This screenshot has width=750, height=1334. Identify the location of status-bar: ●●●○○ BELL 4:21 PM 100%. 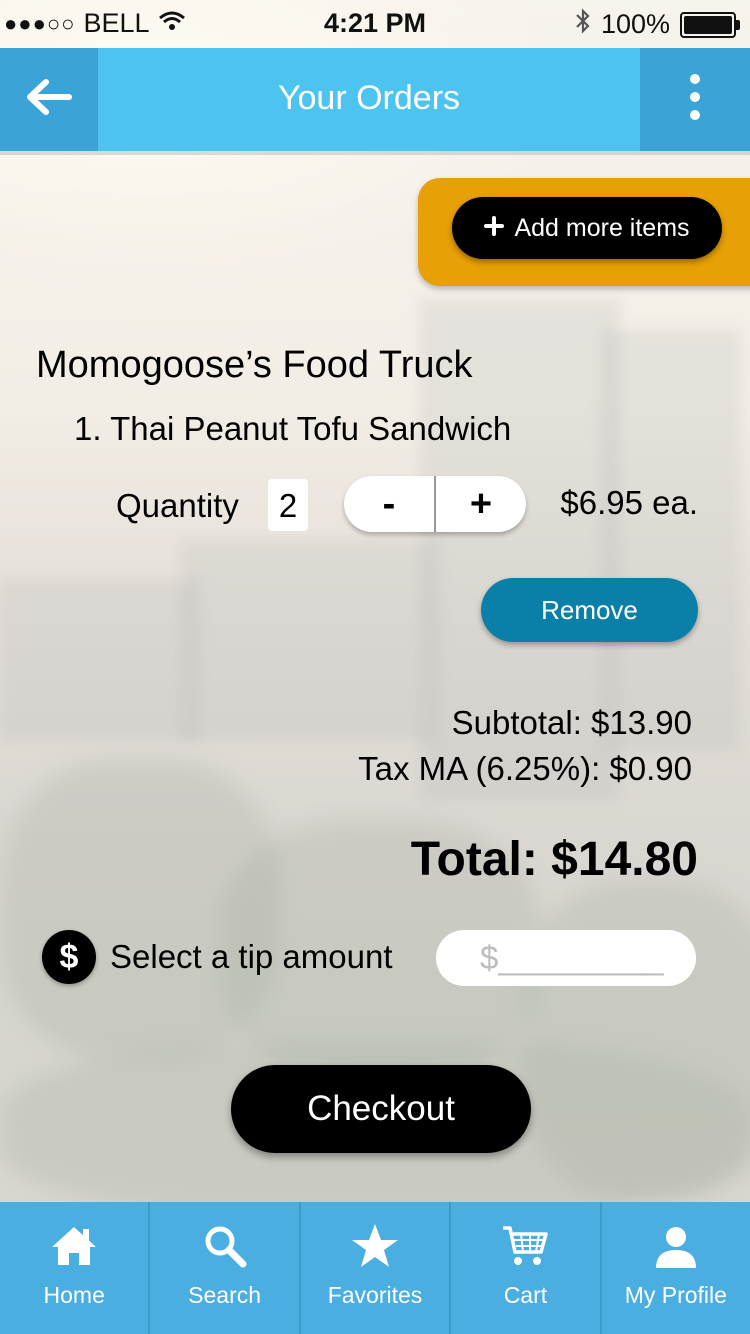
(375, 24).